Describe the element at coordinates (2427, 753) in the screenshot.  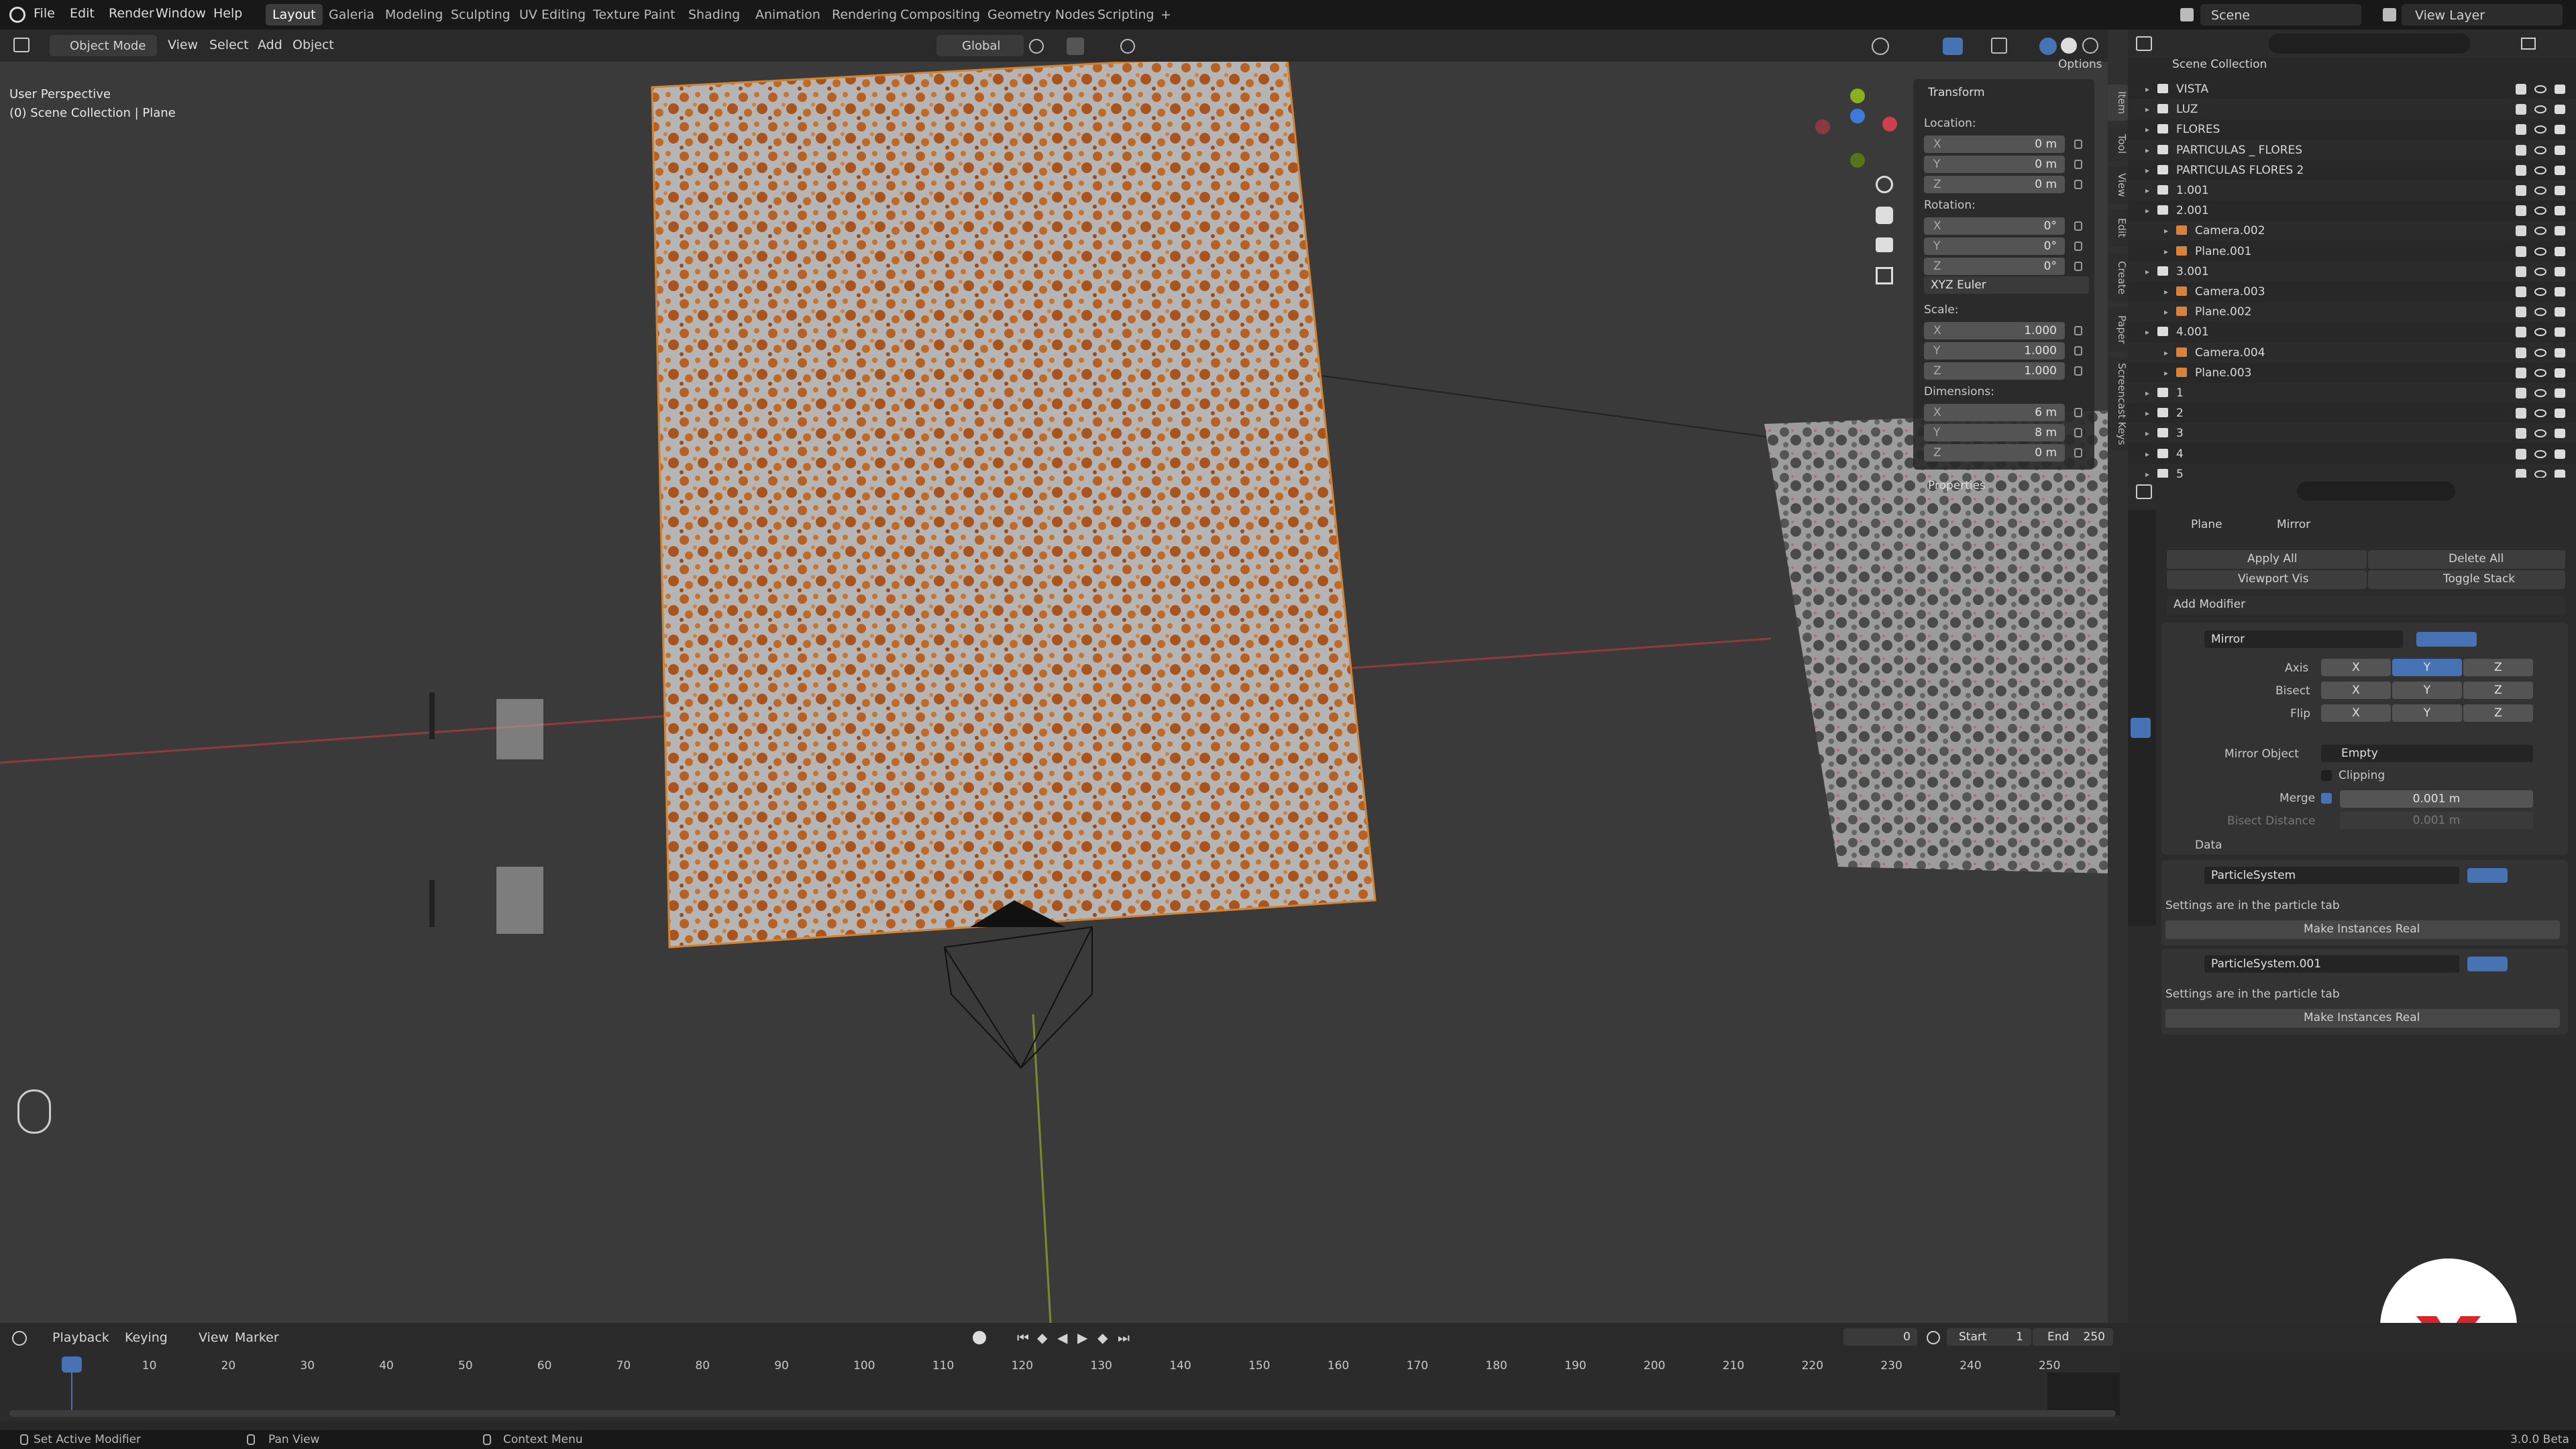
I see `mirror-object-field: Empty` at that location.